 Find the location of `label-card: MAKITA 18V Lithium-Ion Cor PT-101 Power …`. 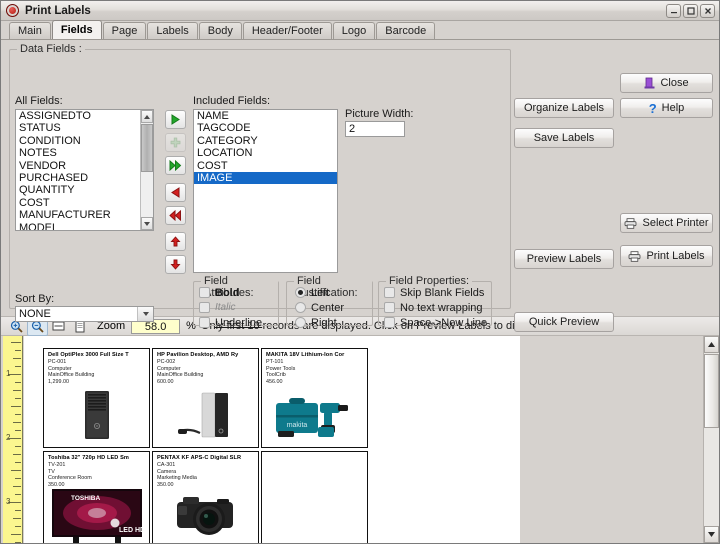

label-card: MAKITA 18V Lithium-Ion Cor PT-101 Power … is located at coordinates (314, 398).